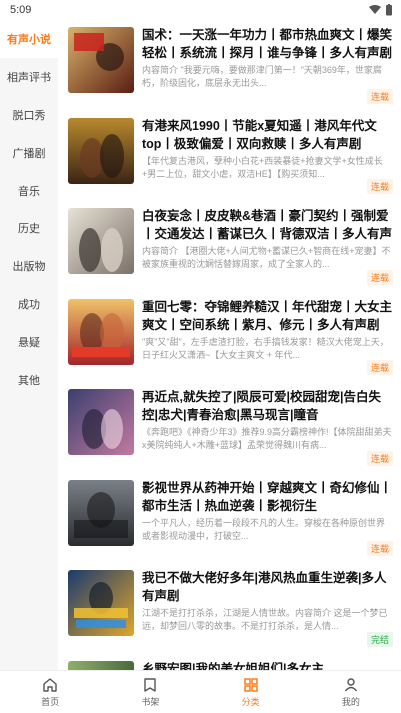 This screenshot has height=713, width=401. Describe the element at coordinates (250, 701) in the screenshot. I see `tab-label: 分类` at that location.